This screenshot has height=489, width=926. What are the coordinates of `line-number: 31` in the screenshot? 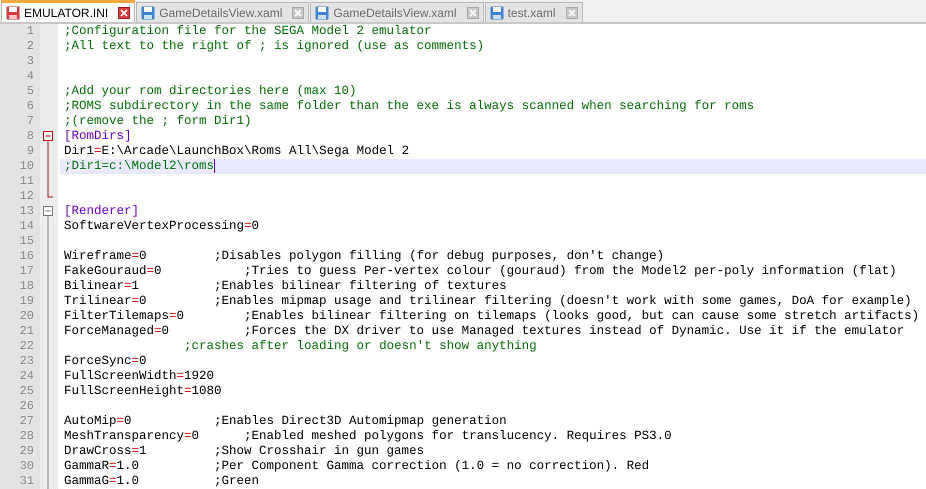 It's located at (26, 481).